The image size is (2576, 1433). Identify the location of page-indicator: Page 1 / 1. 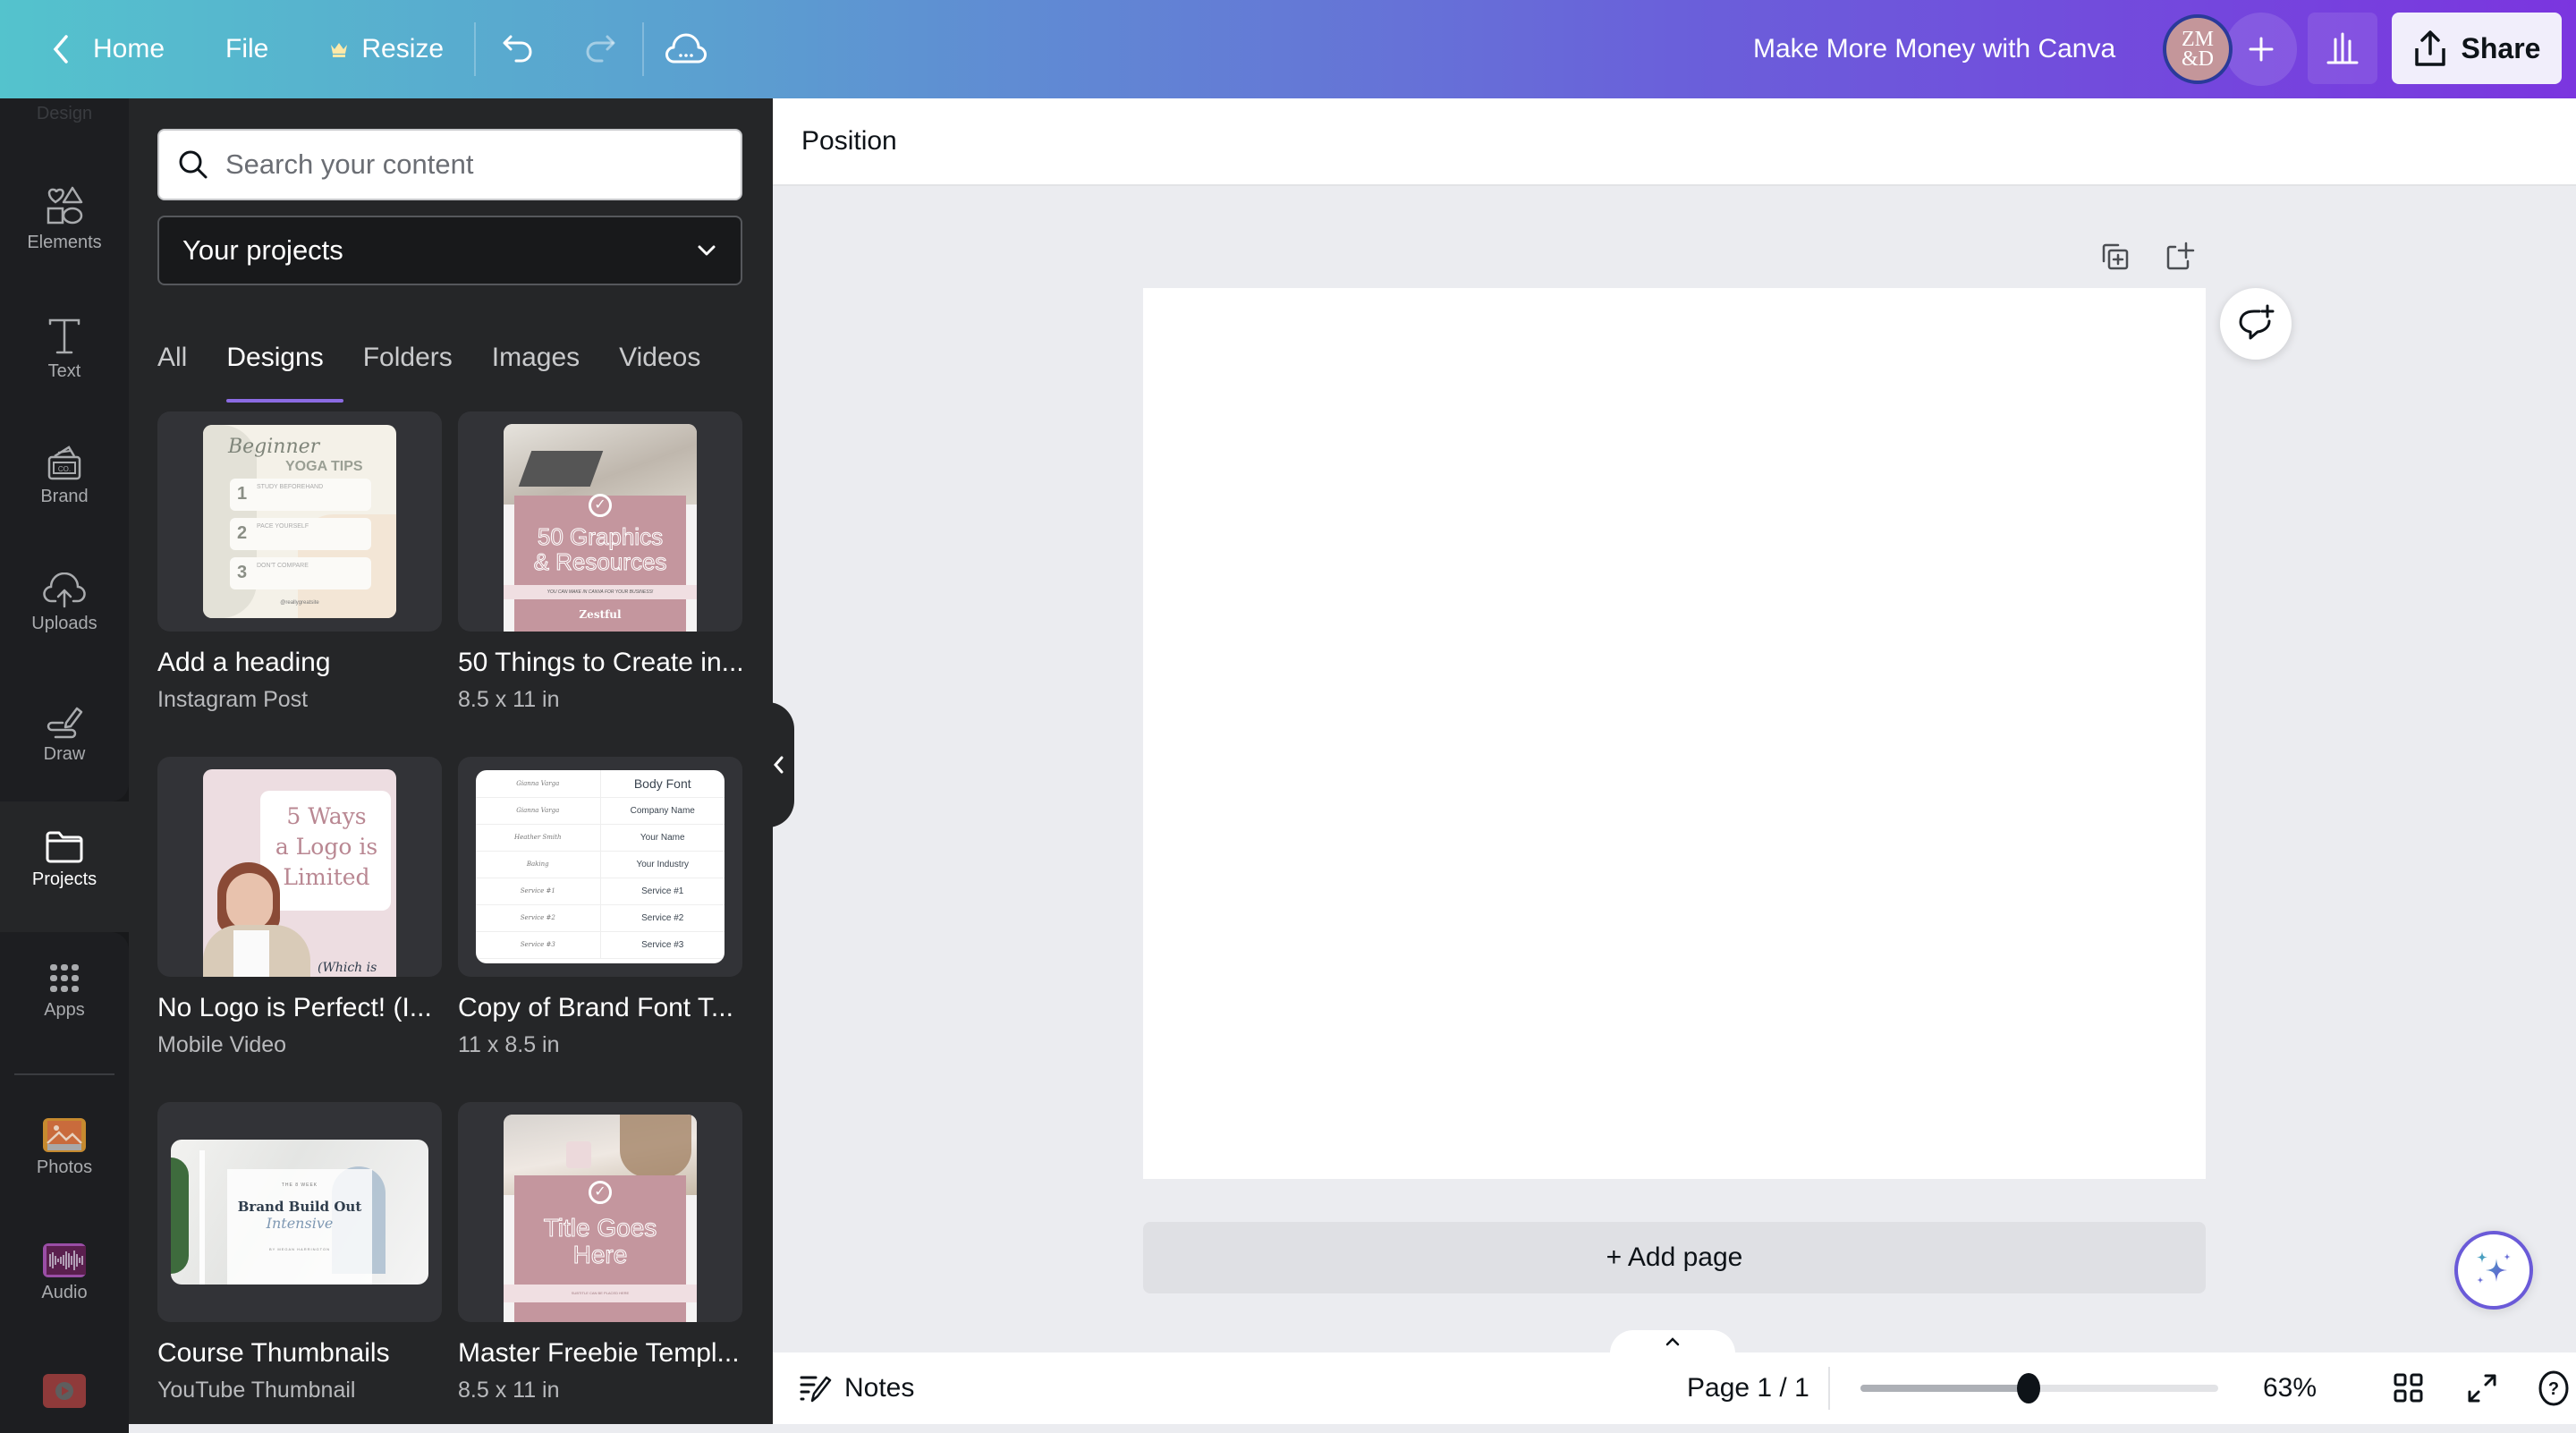
(1748, 1388).